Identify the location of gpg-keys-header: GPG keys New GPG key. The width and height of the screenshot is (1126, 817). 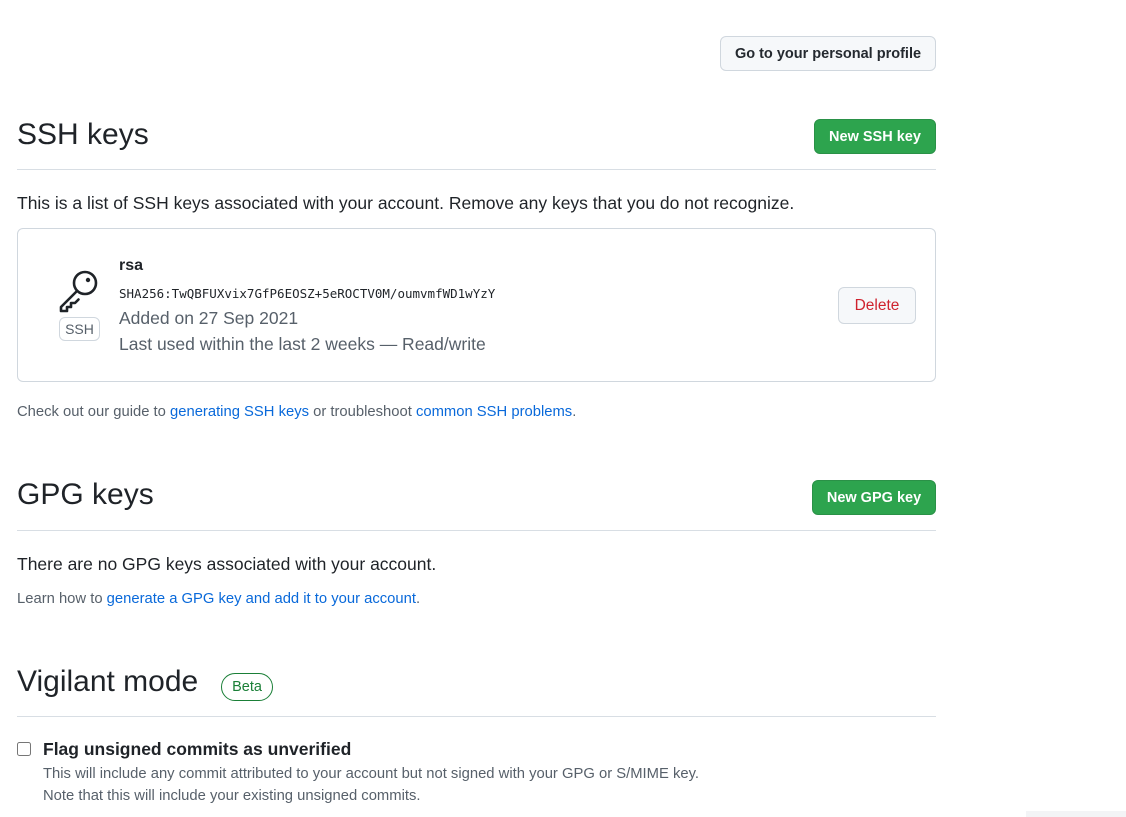
(476, 504).